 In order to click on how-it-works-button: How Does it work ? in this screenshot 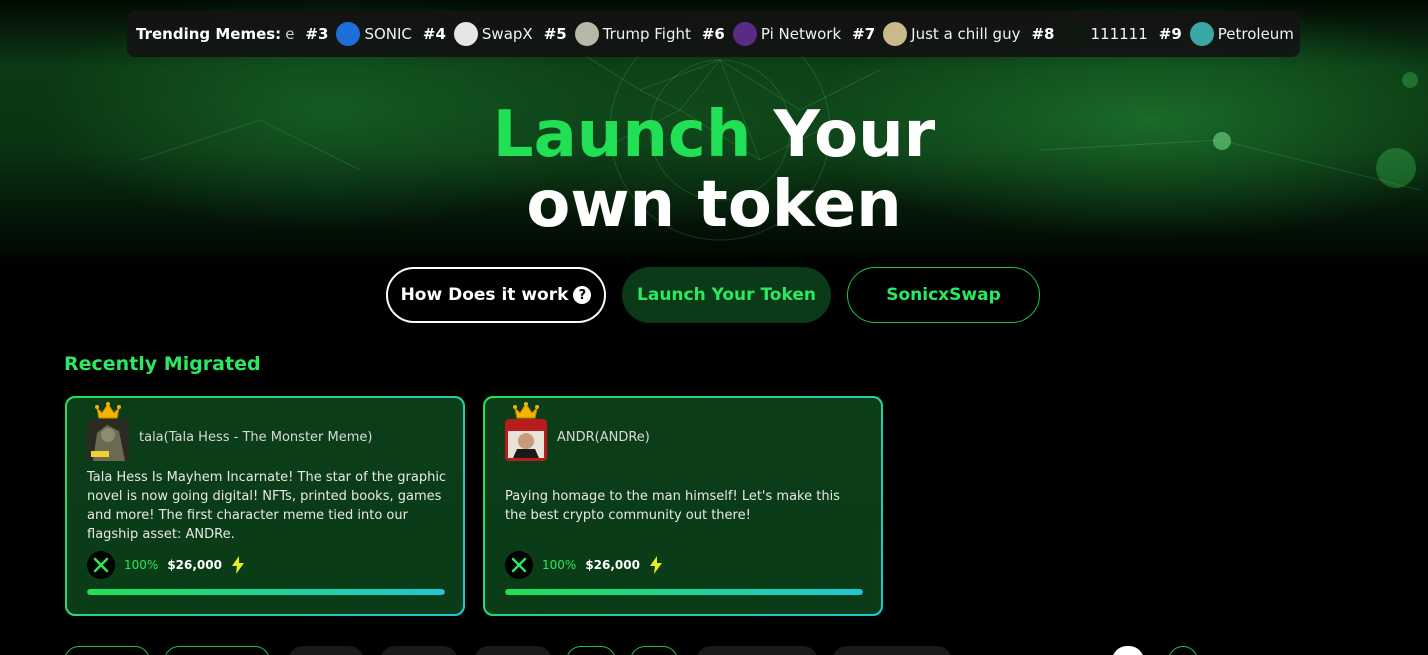, I will do `click(496, 295)`.